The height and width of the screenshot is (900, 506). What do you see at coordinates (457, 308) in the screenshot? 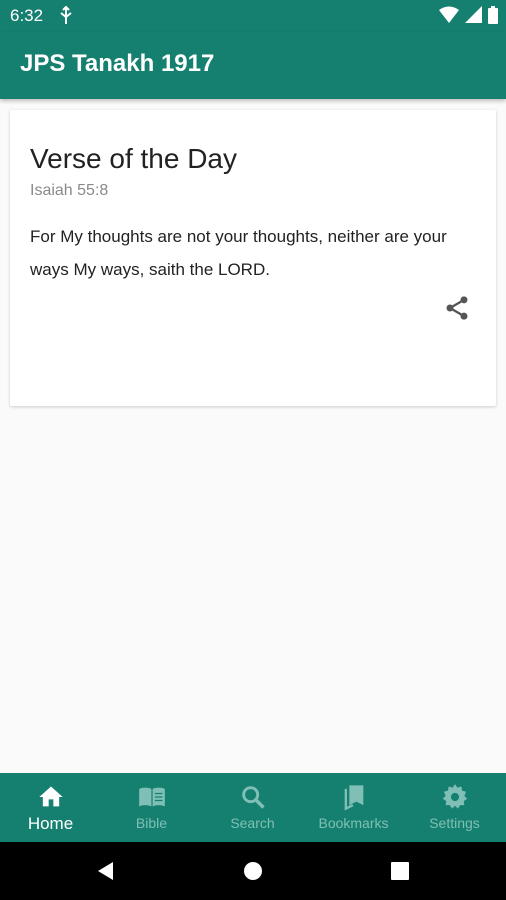
I see `share-icon` at bounding box center [457, 308].